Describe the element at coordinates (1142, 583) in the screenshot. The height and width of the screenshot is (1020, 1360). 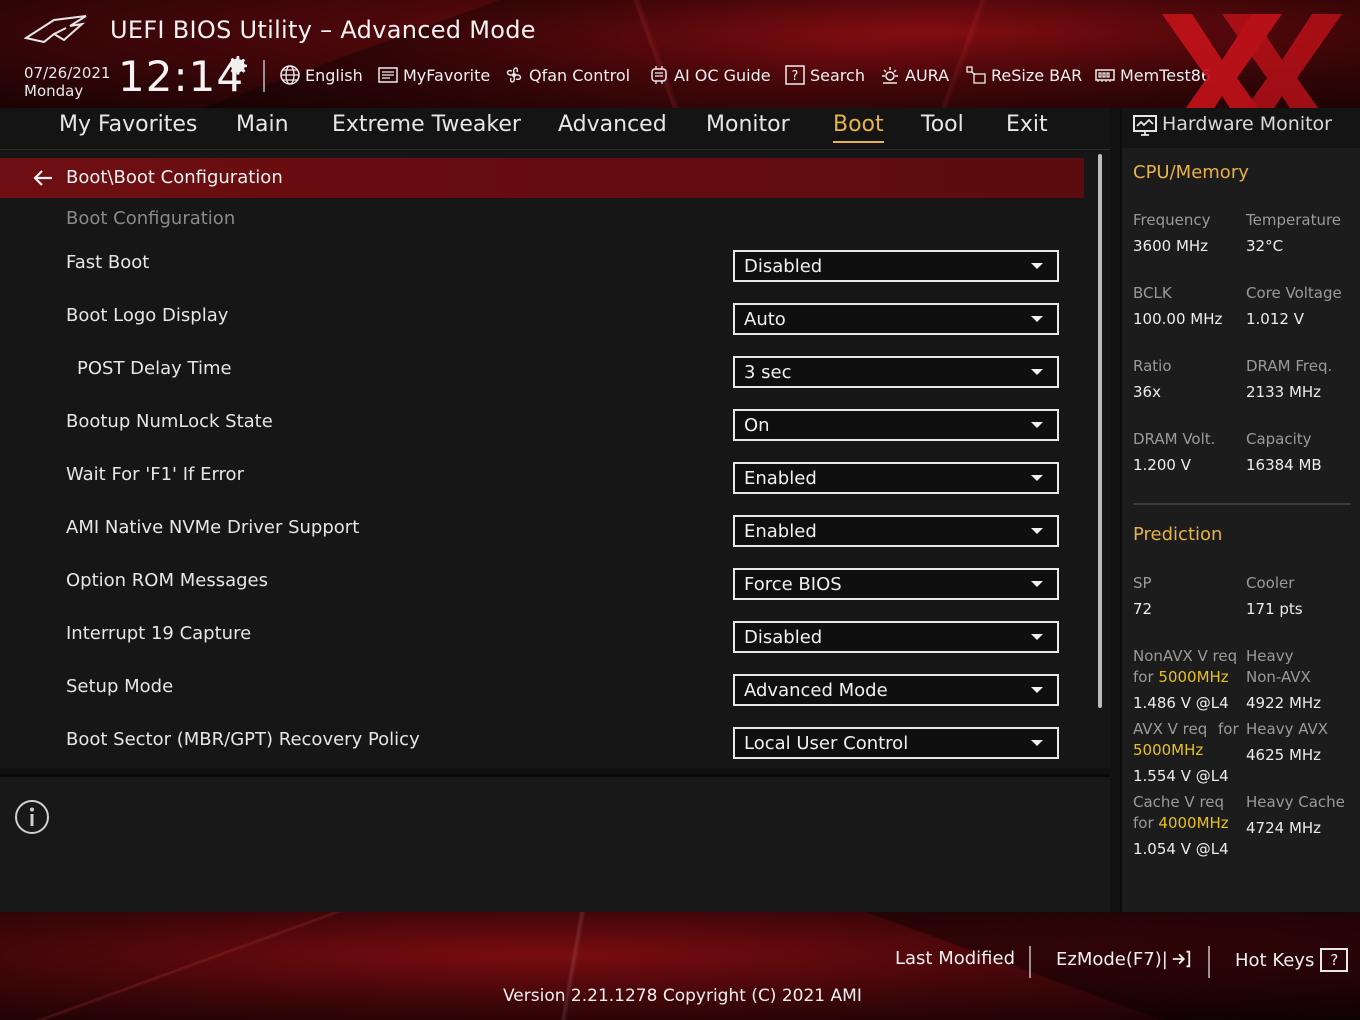
I see `sp-label: SP` at that location.